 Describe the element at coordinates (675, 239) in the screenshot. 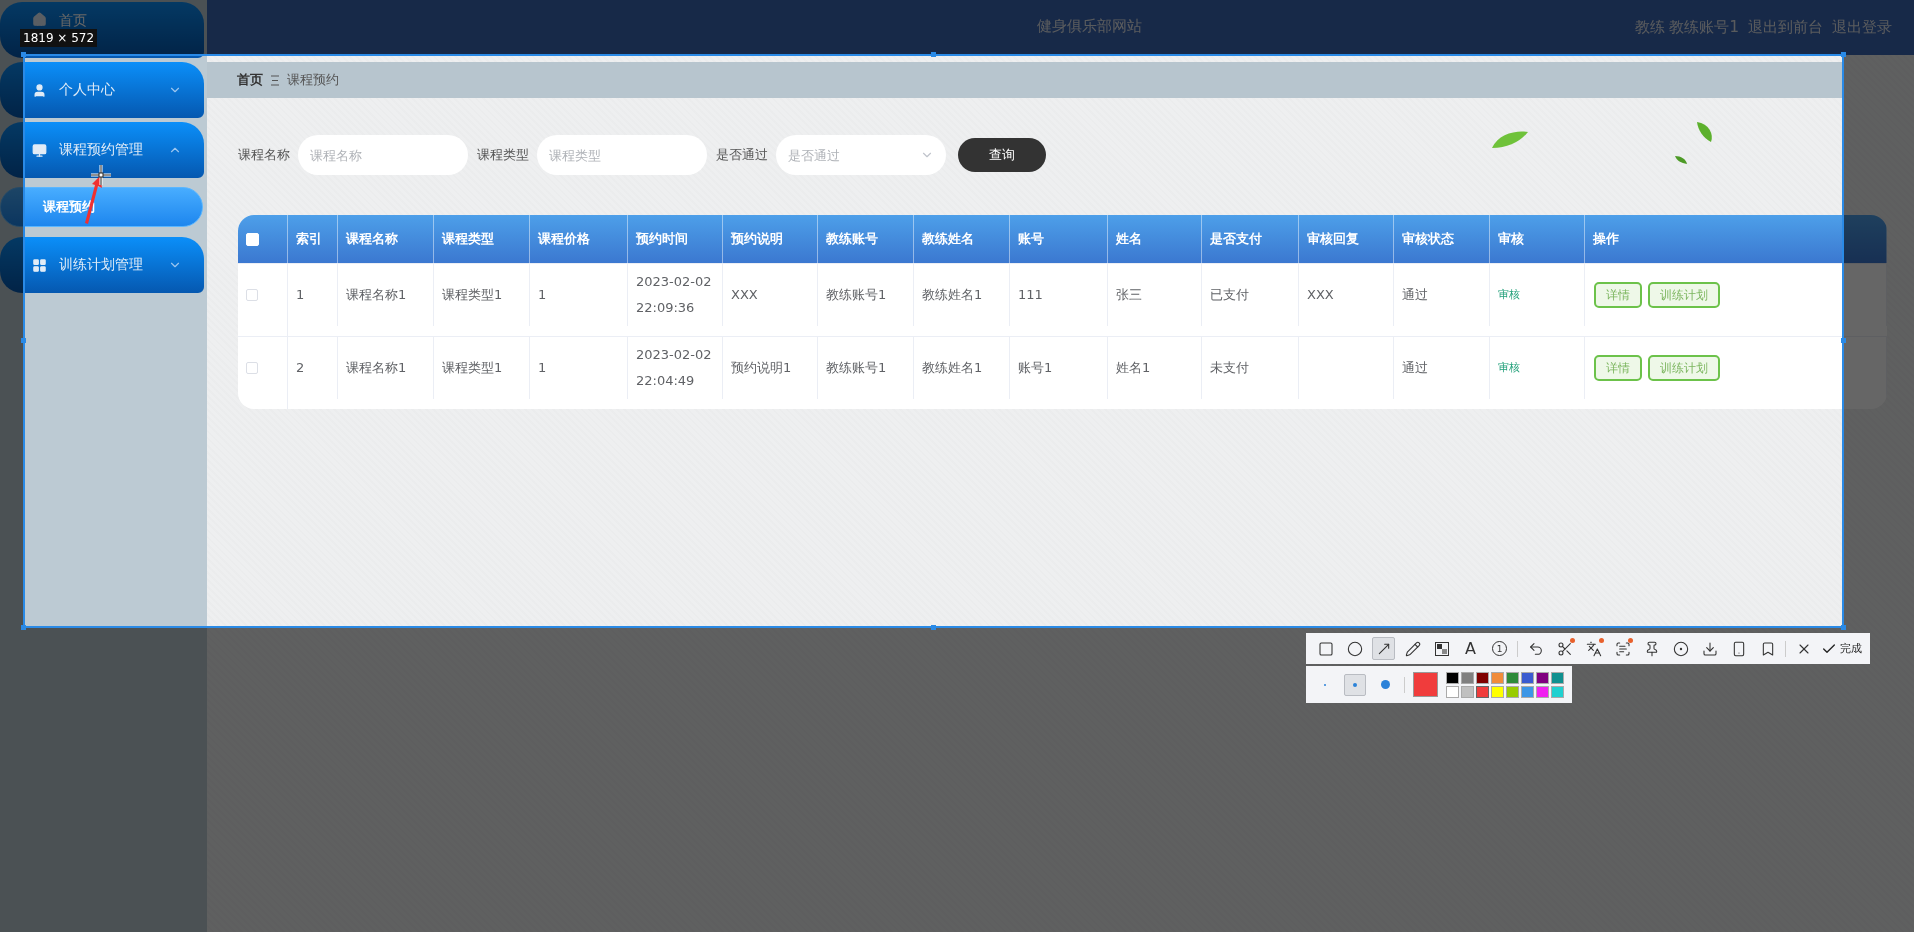

I see `column-header: 预约时间` at that location.